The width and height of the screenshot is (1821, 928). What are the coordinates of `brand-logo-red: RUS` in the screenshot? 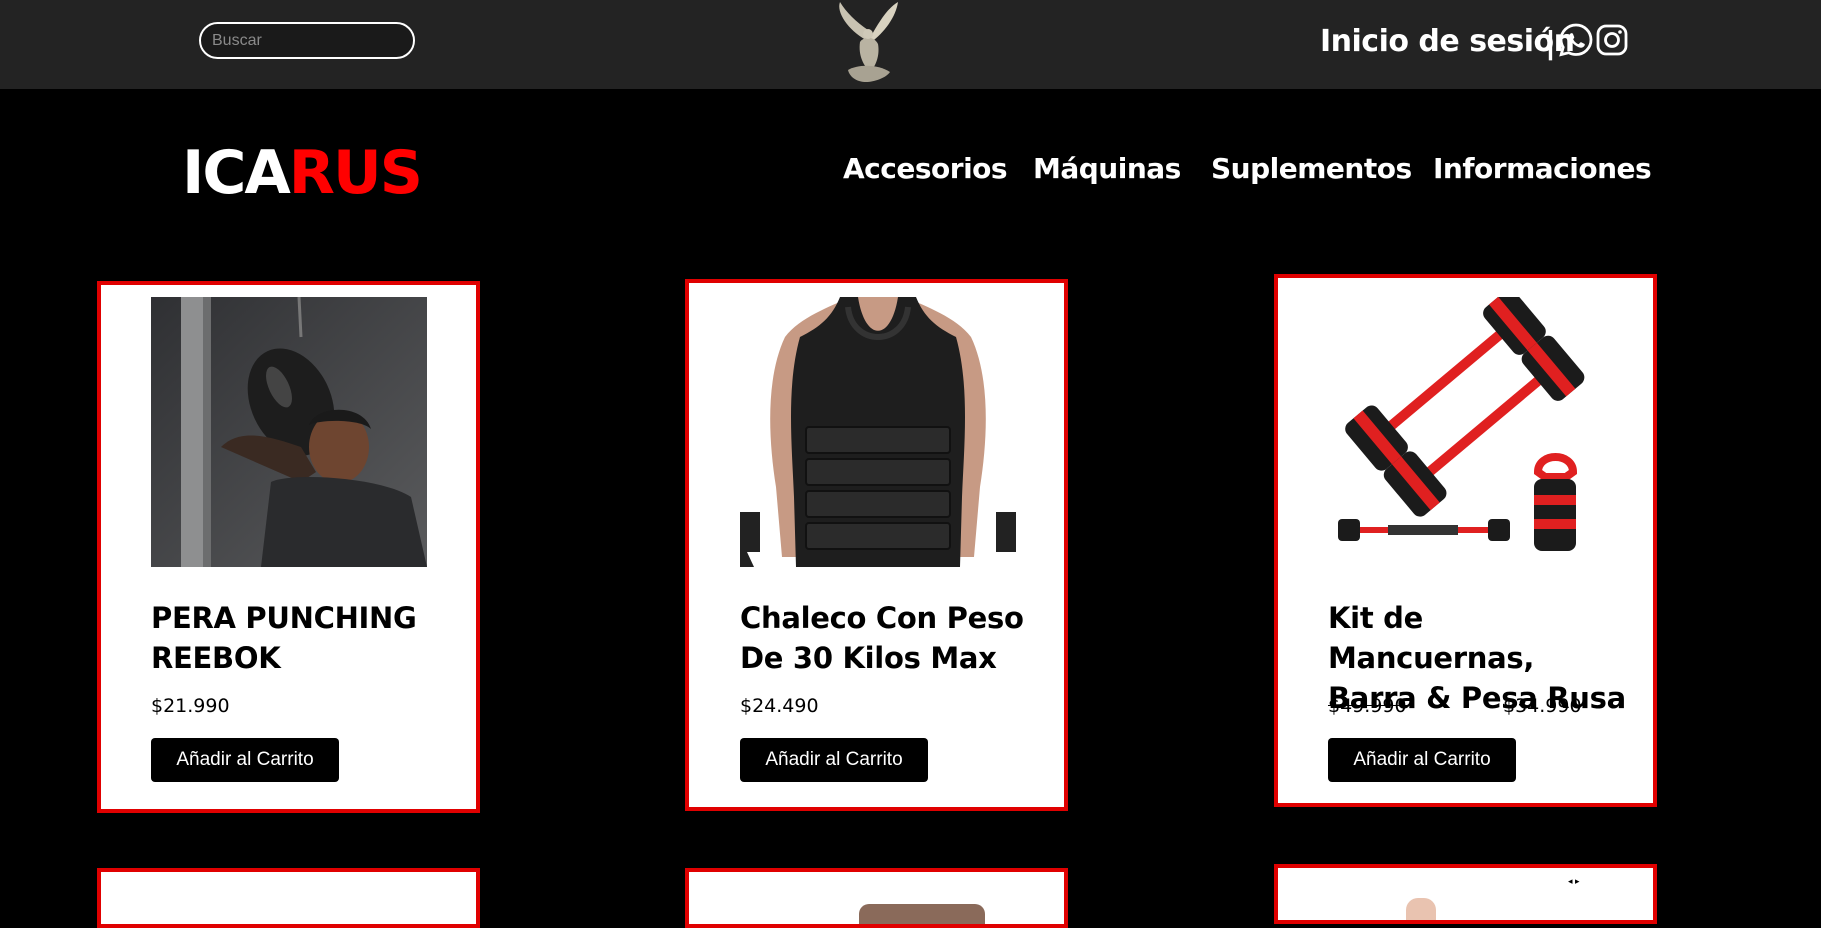 It's located at (355, 173).